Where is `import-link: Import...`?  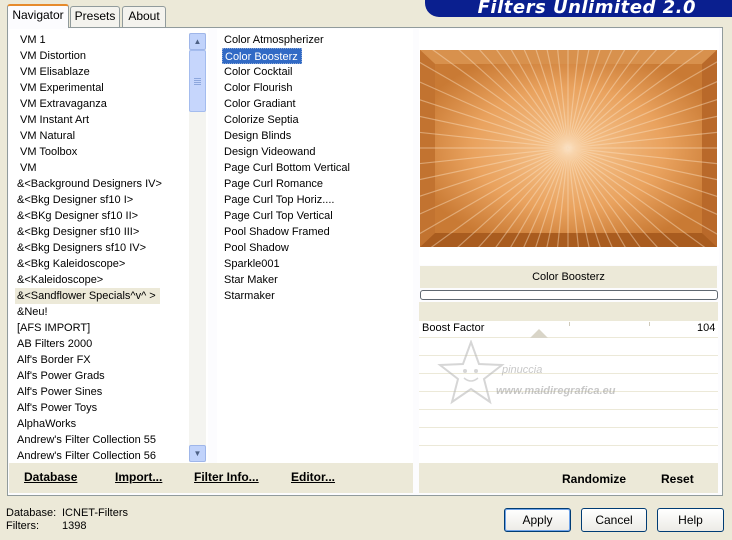 import-link: Import... is located at coordinates (138, 477).